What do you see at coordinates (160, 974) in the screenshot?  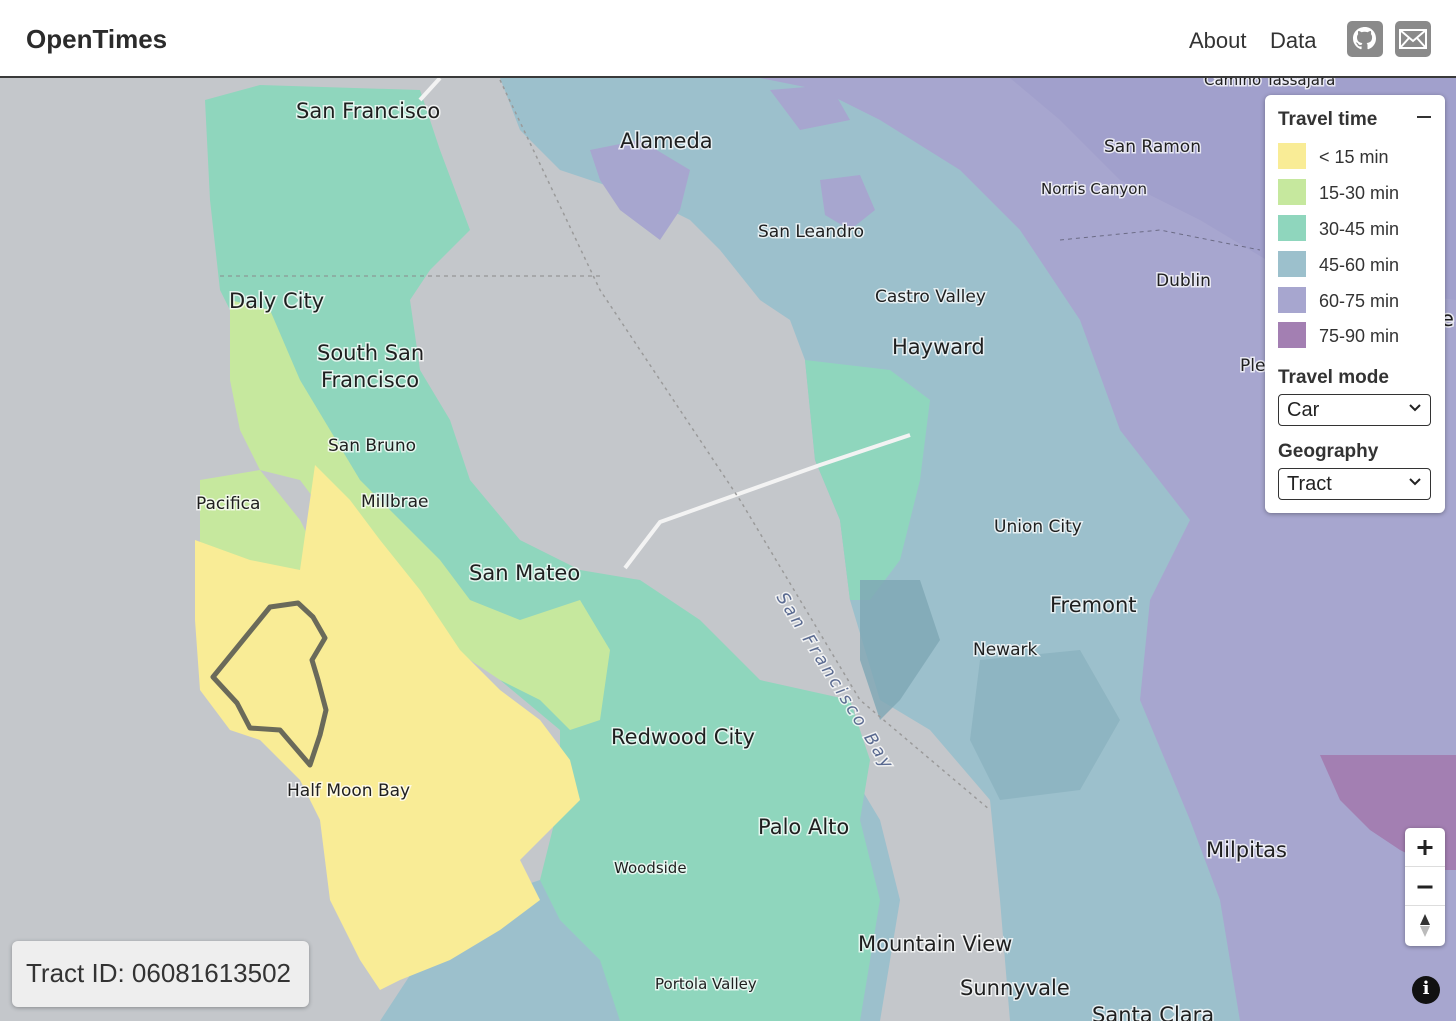 I see `tract-id-box: Tract ID: 06081613502` at bounding box center [160, 974].